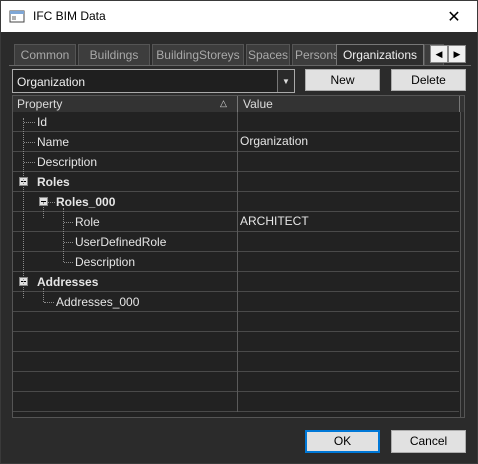 This screenshot has width=478, height=464. I want to click on close-icon: ✕, so click(454, 16).